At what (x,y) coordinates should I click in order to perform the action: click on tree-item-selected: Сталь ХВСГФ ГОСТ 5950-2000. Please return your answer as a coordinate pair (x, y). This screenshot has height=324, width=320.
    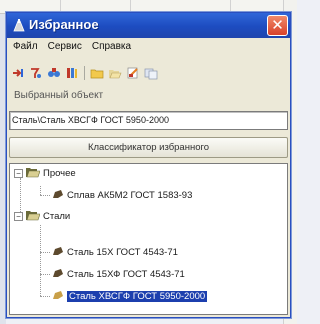
    Looking at the image, I should click on (130, 296).